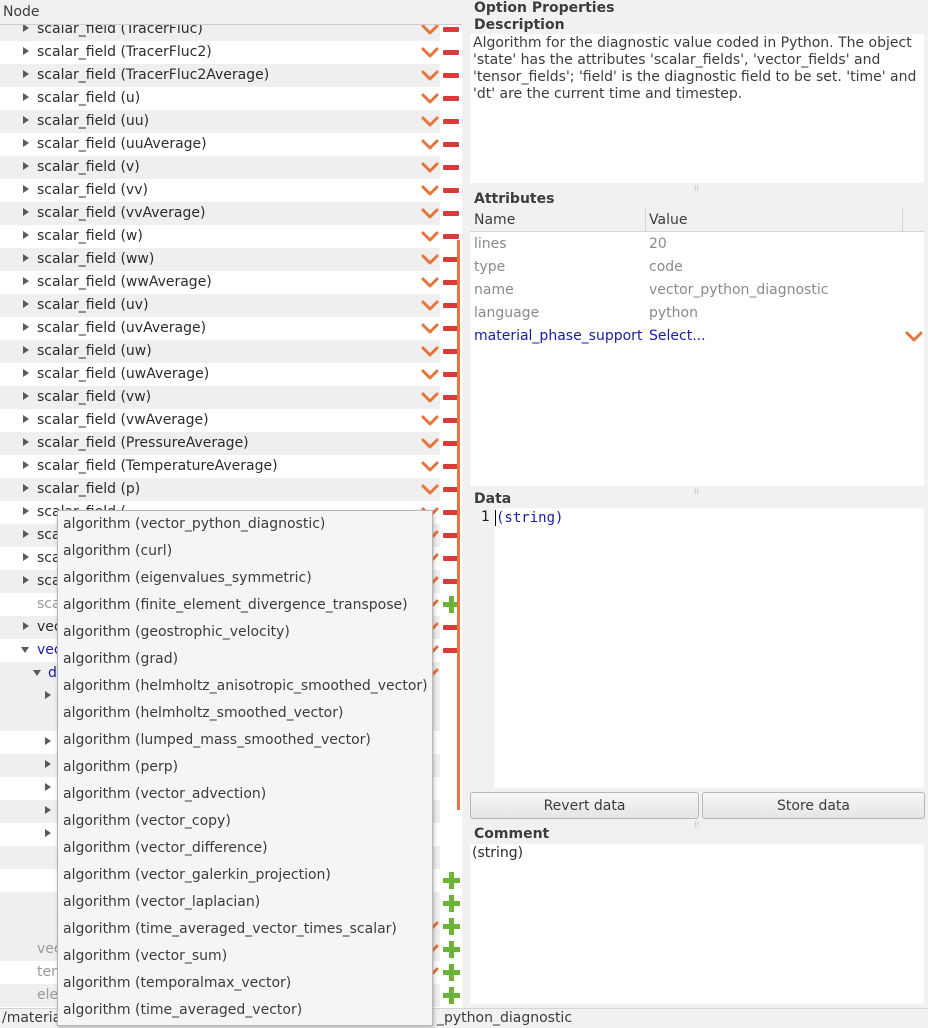 This screenshot has height=1028, width=928. I want to click on store-data-button: Store data, so click(813, 805).